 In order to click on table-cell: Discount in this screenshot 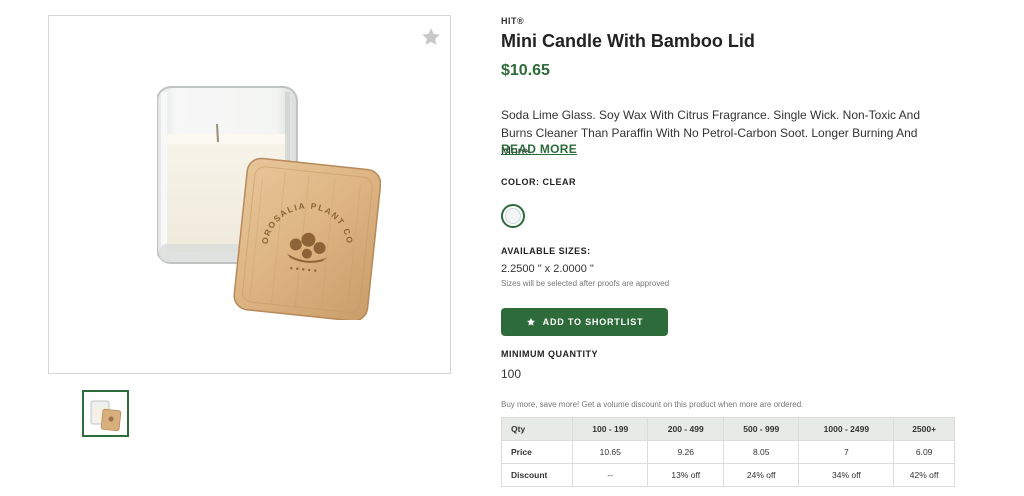, I will do `click(537, 475)`.